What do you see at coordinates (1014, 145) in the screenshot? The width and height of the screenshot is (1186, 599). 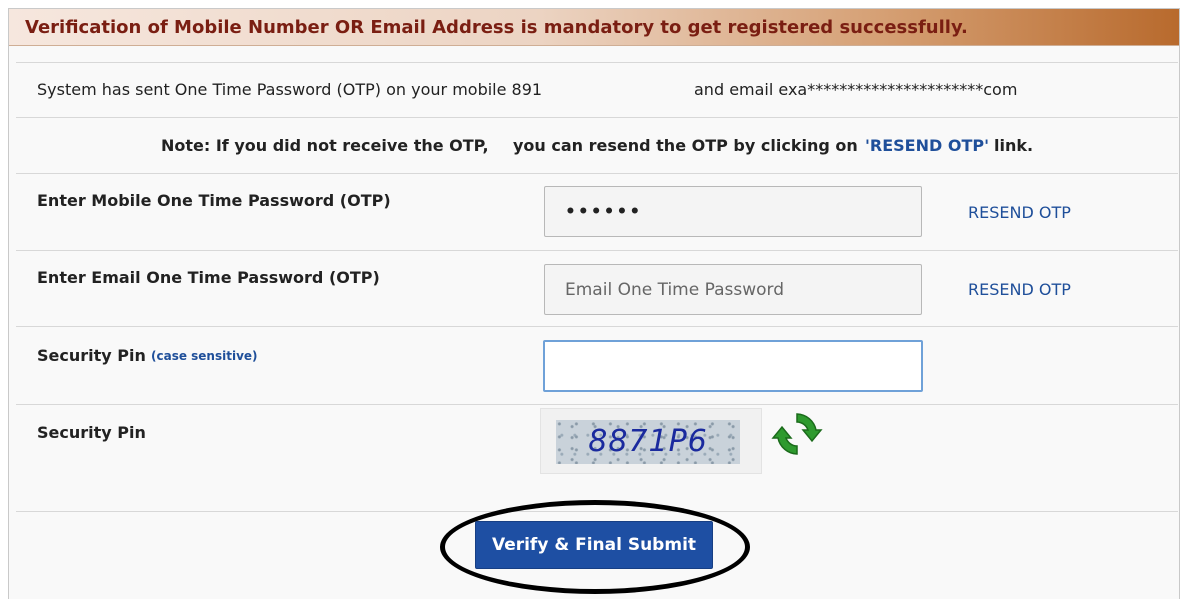 I see `note-text-suffix: link.` at bounding box center [1014, 145].